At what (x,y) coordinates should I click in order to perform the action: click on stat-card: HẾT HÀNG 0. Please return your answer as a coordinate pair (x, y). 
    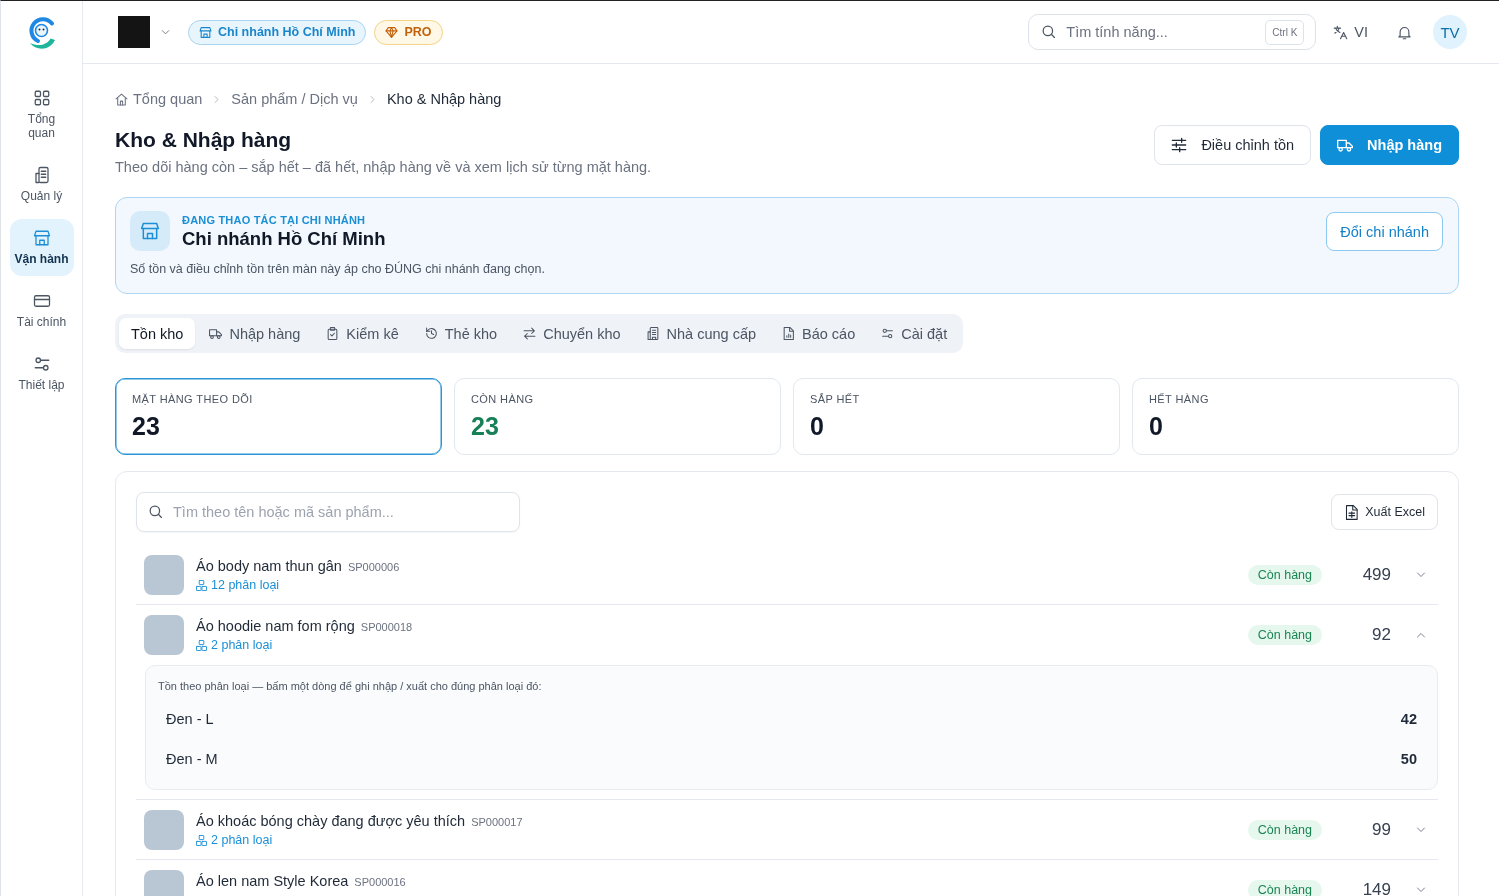
    Looking at the image, I should click on (1295, 416).